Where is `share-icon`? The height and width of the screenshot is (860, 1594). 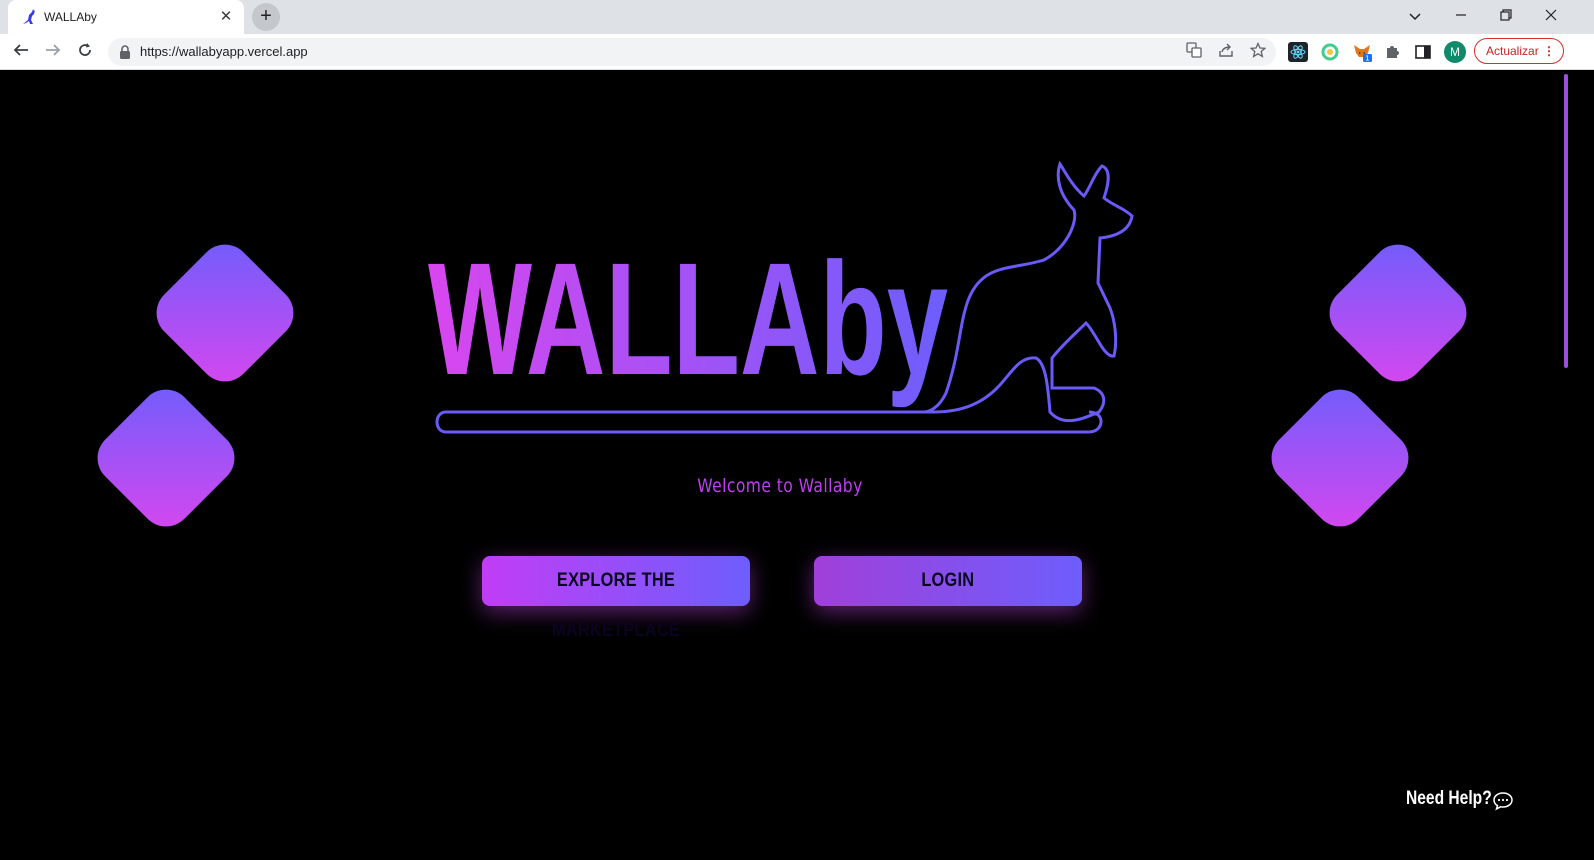
share-icon is located at coordinates (1226, 52).